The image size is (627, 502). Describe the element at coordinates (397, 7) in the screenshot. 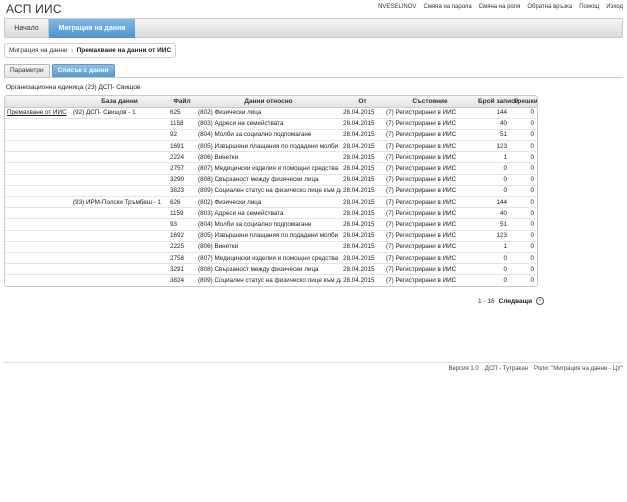

I see `user-name-link: NVESELINOV` at that location.